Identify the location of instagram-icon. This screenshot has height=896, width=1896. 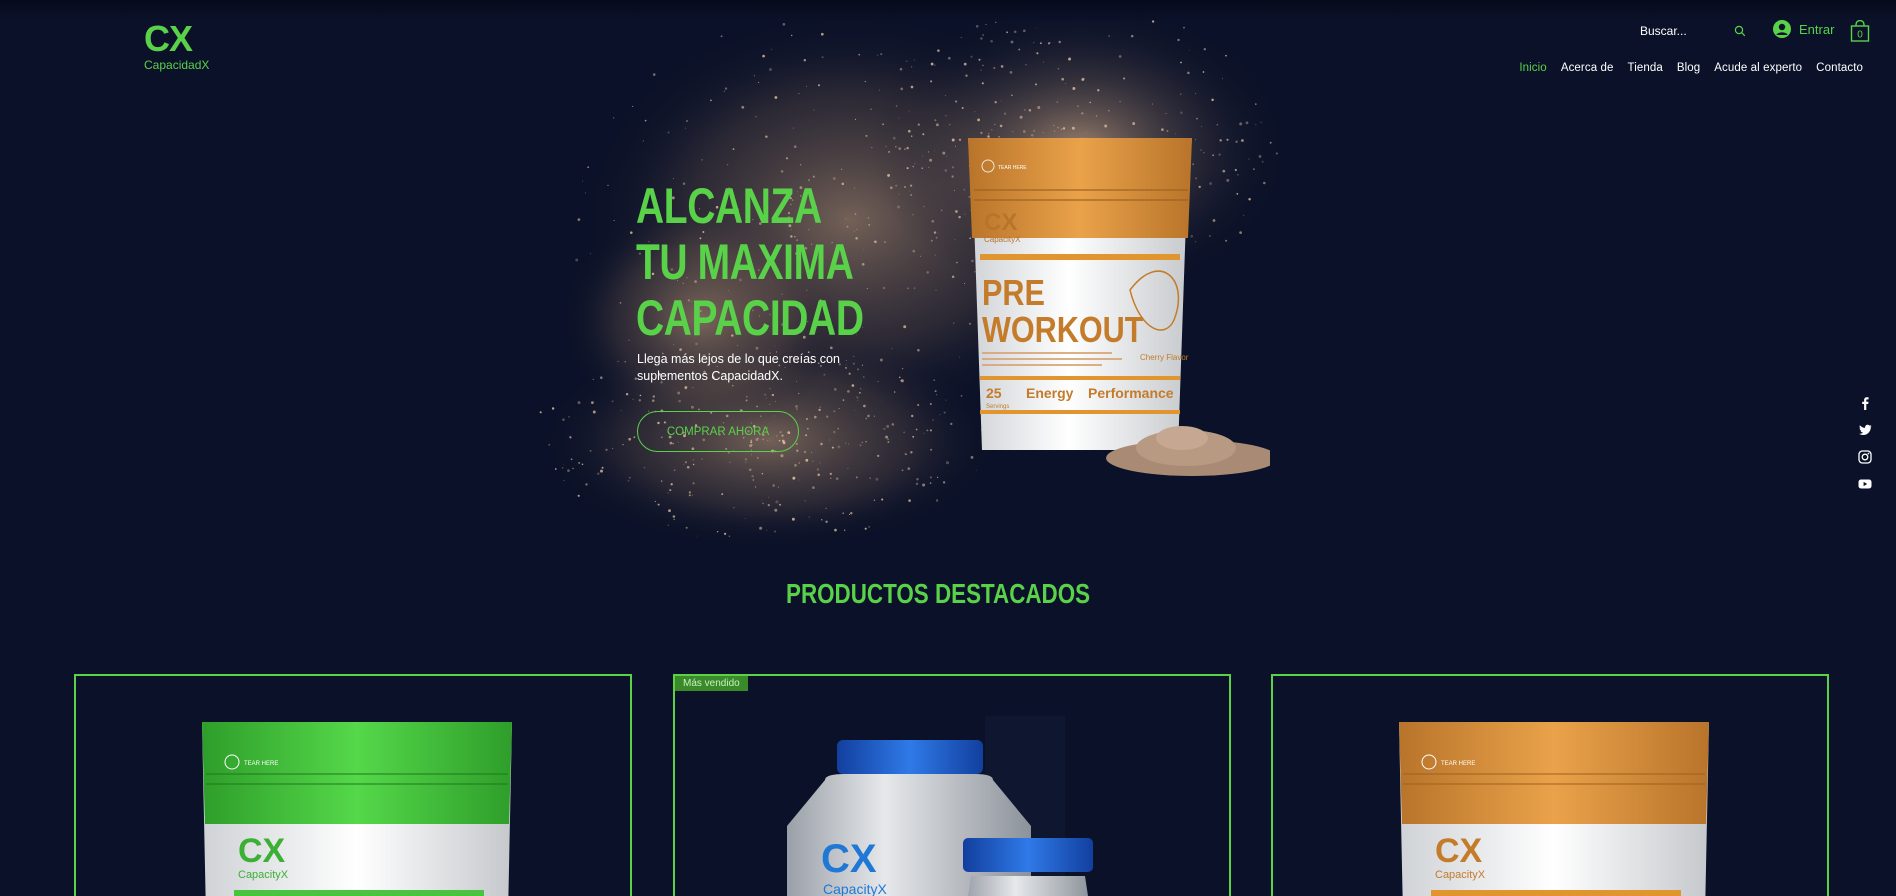
(1865, 457).